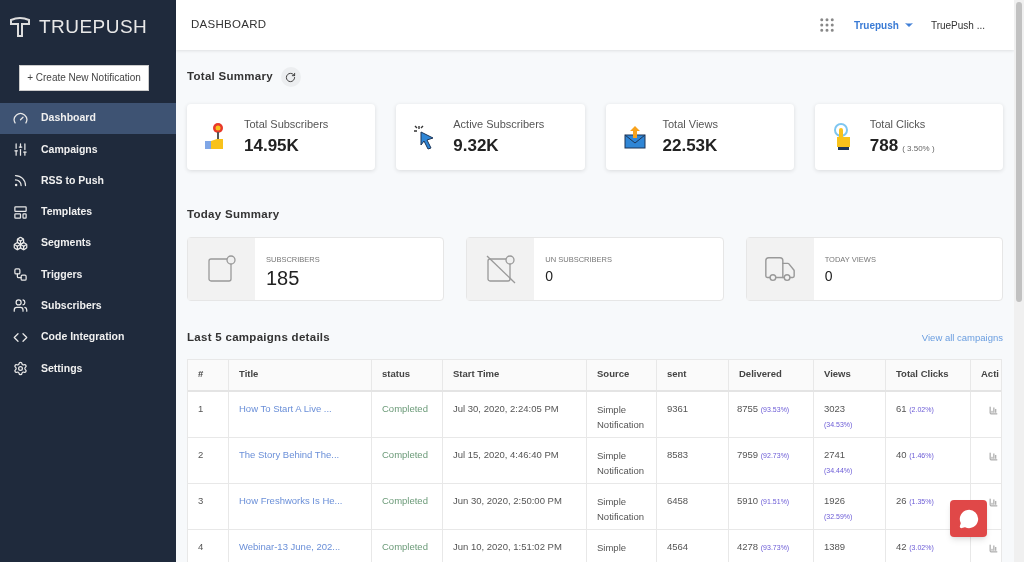 Image resolution: width=1024 pixels, height=562 pixels. I want to click on gauge-icon, so click(20, 118).